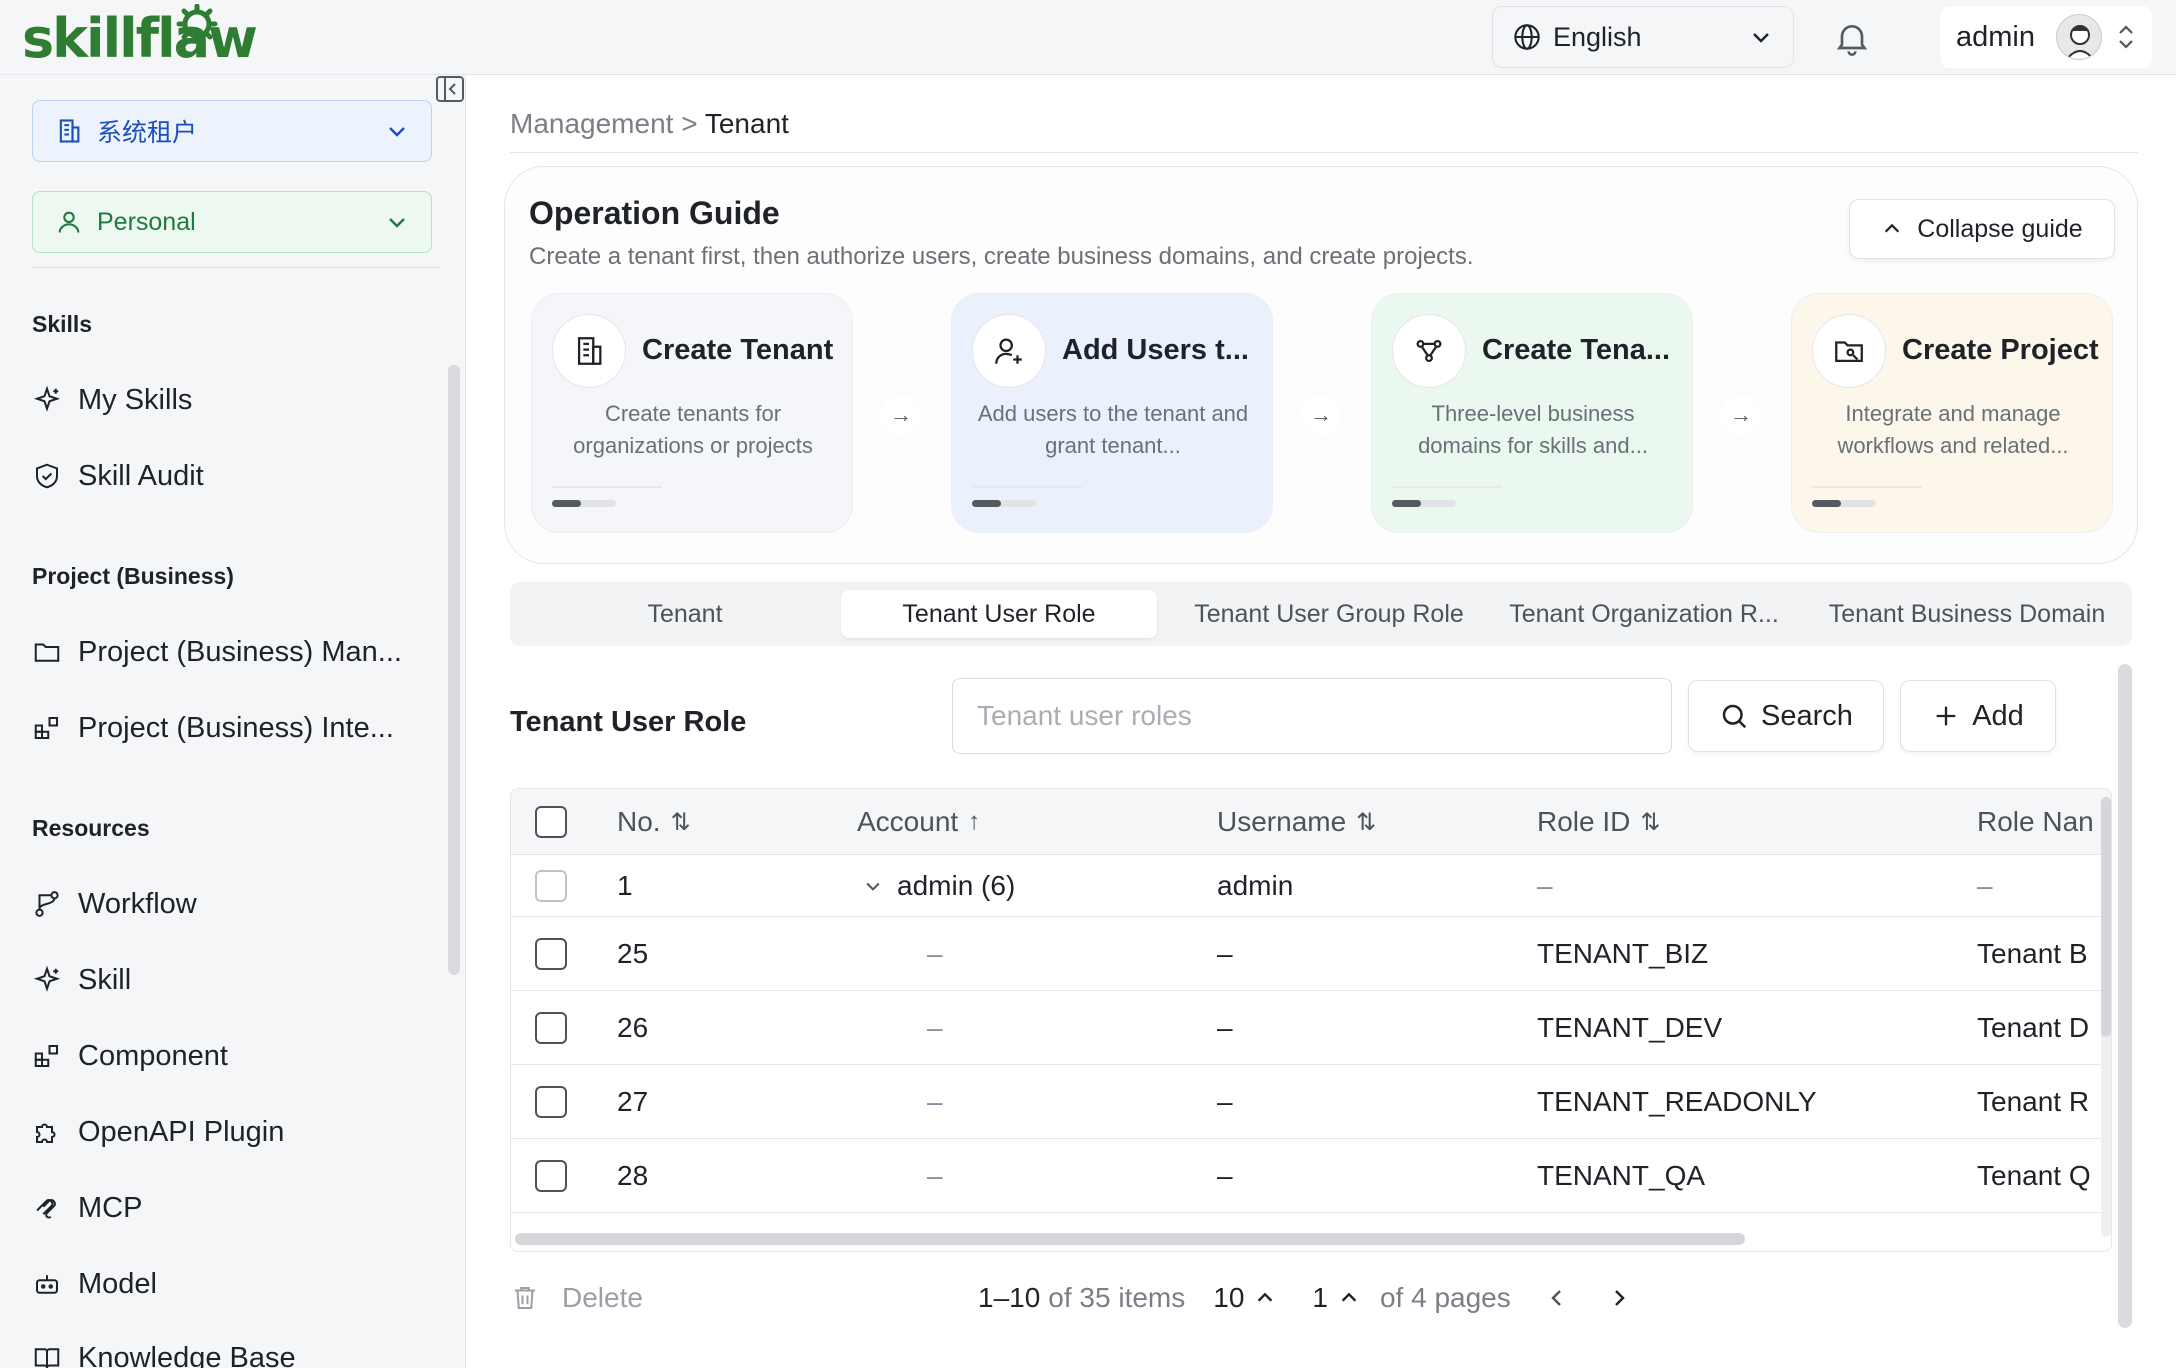 This screenshot has height=1368, width=2176. Describe the element at coordinates (47, 904) in the screenshot. I see `workflow-icon` at that location.